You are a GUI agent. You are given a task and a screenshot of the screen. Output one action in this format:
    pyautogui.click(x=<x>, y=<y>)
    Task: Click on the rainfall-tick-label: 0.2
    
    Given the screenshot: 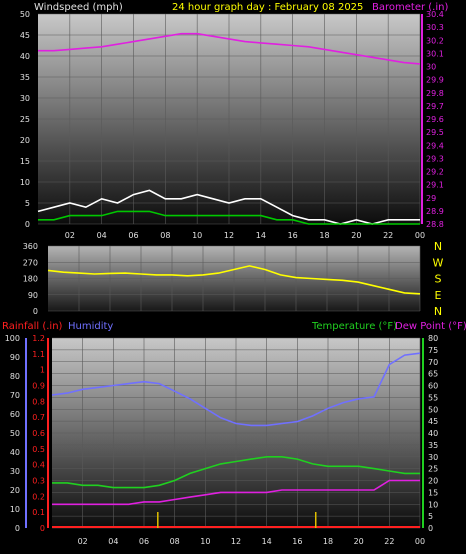 What is the action you would take?
    pyautogui.click(x=38, y=496)
    